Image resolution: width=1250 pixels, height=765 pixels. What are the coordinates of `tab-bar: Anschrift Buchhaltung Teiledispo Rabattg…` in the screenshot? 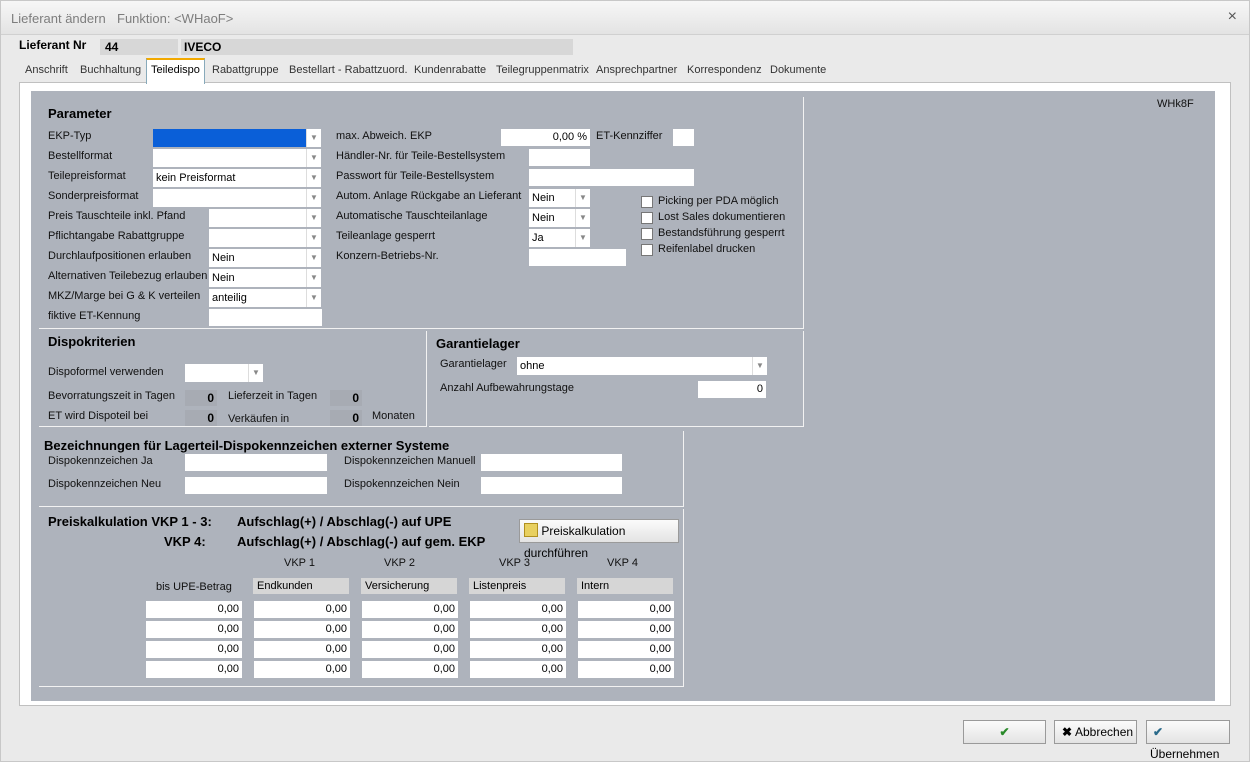 It's located at (624, 71).